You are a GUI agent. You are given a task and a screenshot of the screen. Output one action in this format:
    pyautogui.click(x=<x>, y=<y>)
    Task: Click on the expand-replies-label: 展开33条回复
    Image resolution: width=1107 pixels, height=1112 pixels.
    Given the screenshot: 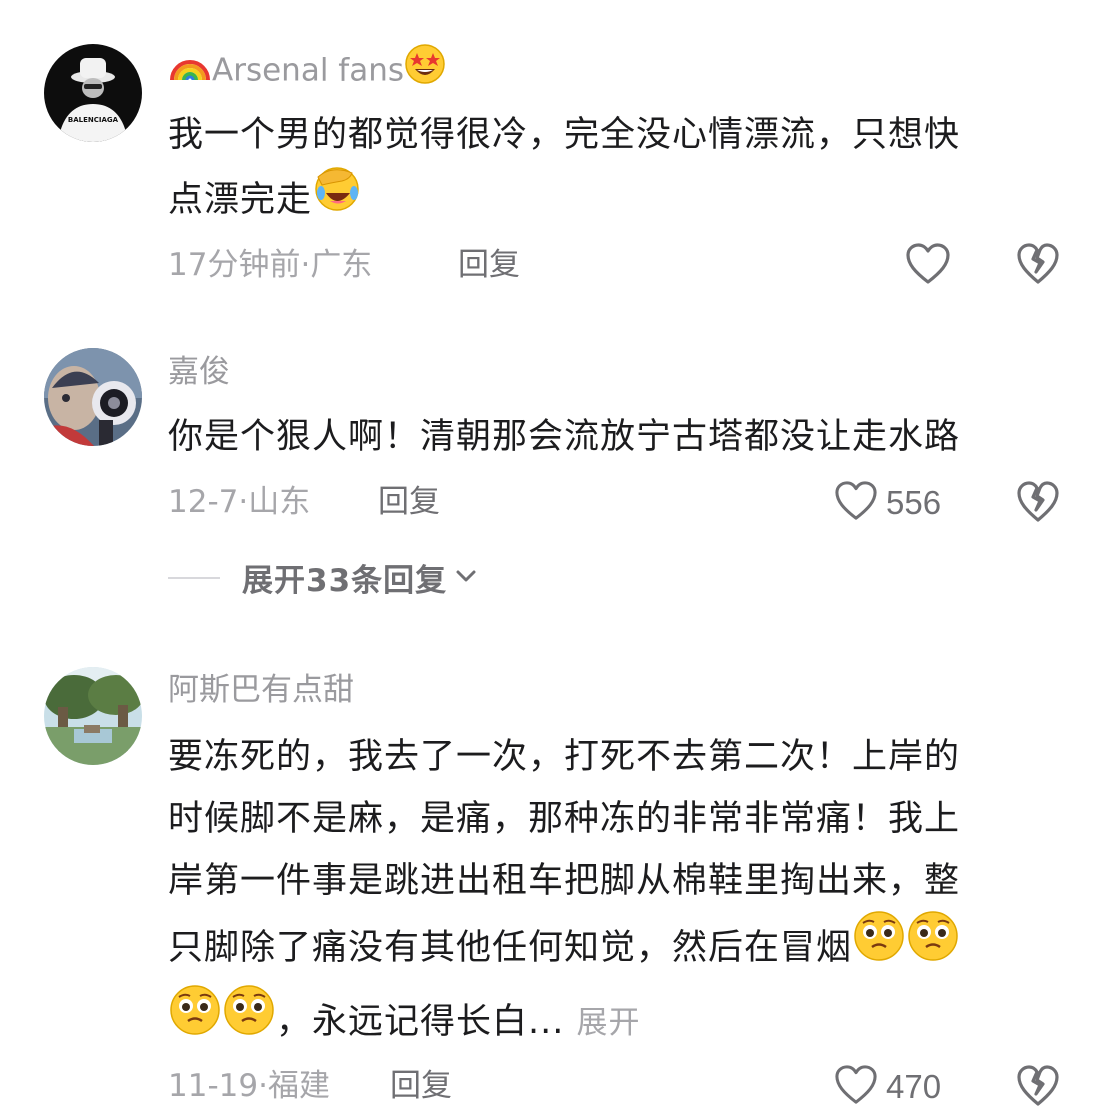 What is the action you would take?
    pyautogui.click(x=345, y=581)
    